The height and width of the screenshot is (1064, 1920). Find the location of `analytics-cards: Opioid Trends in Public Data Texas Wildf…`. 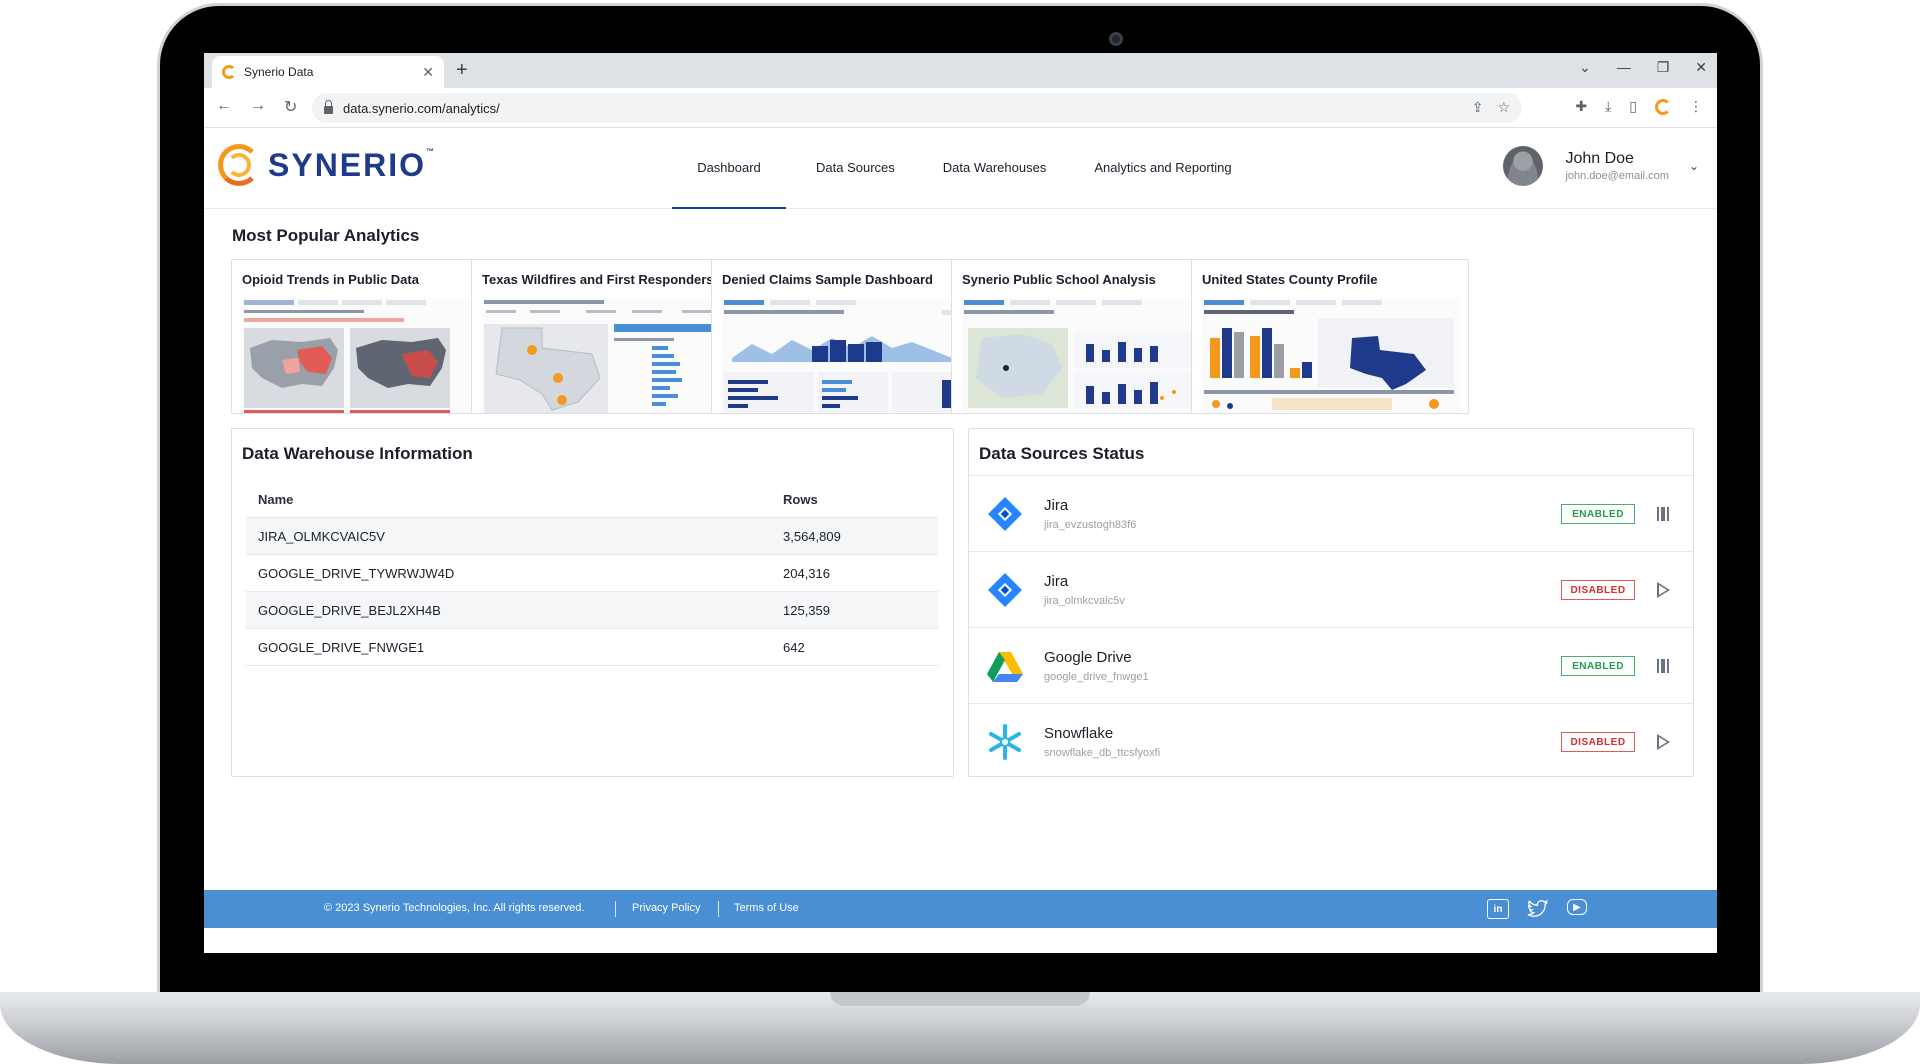

analytics-cards: Opioid Trends in Public Data Texas Wildf… is located at coordinates (962, 336).